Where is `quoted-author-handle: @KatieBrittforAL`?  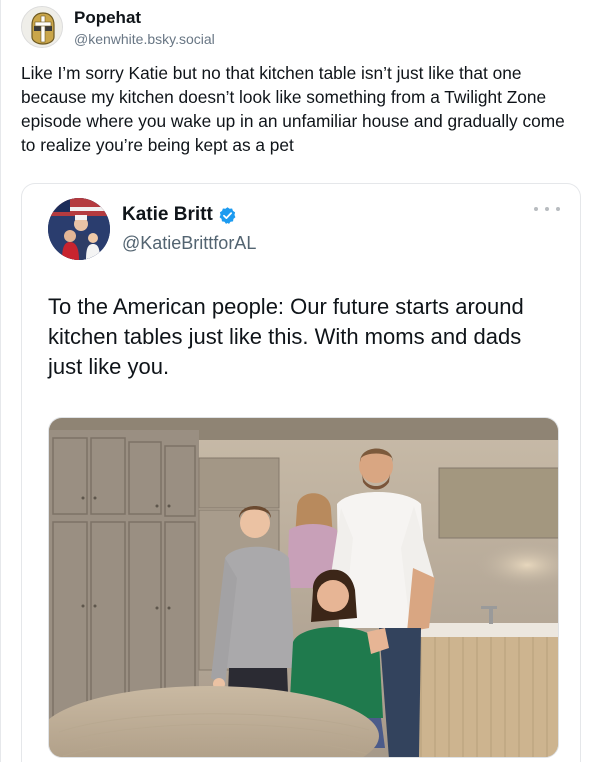
quoted-author-handle: @KatieBrittforAL is located at coordinates (189, 243).